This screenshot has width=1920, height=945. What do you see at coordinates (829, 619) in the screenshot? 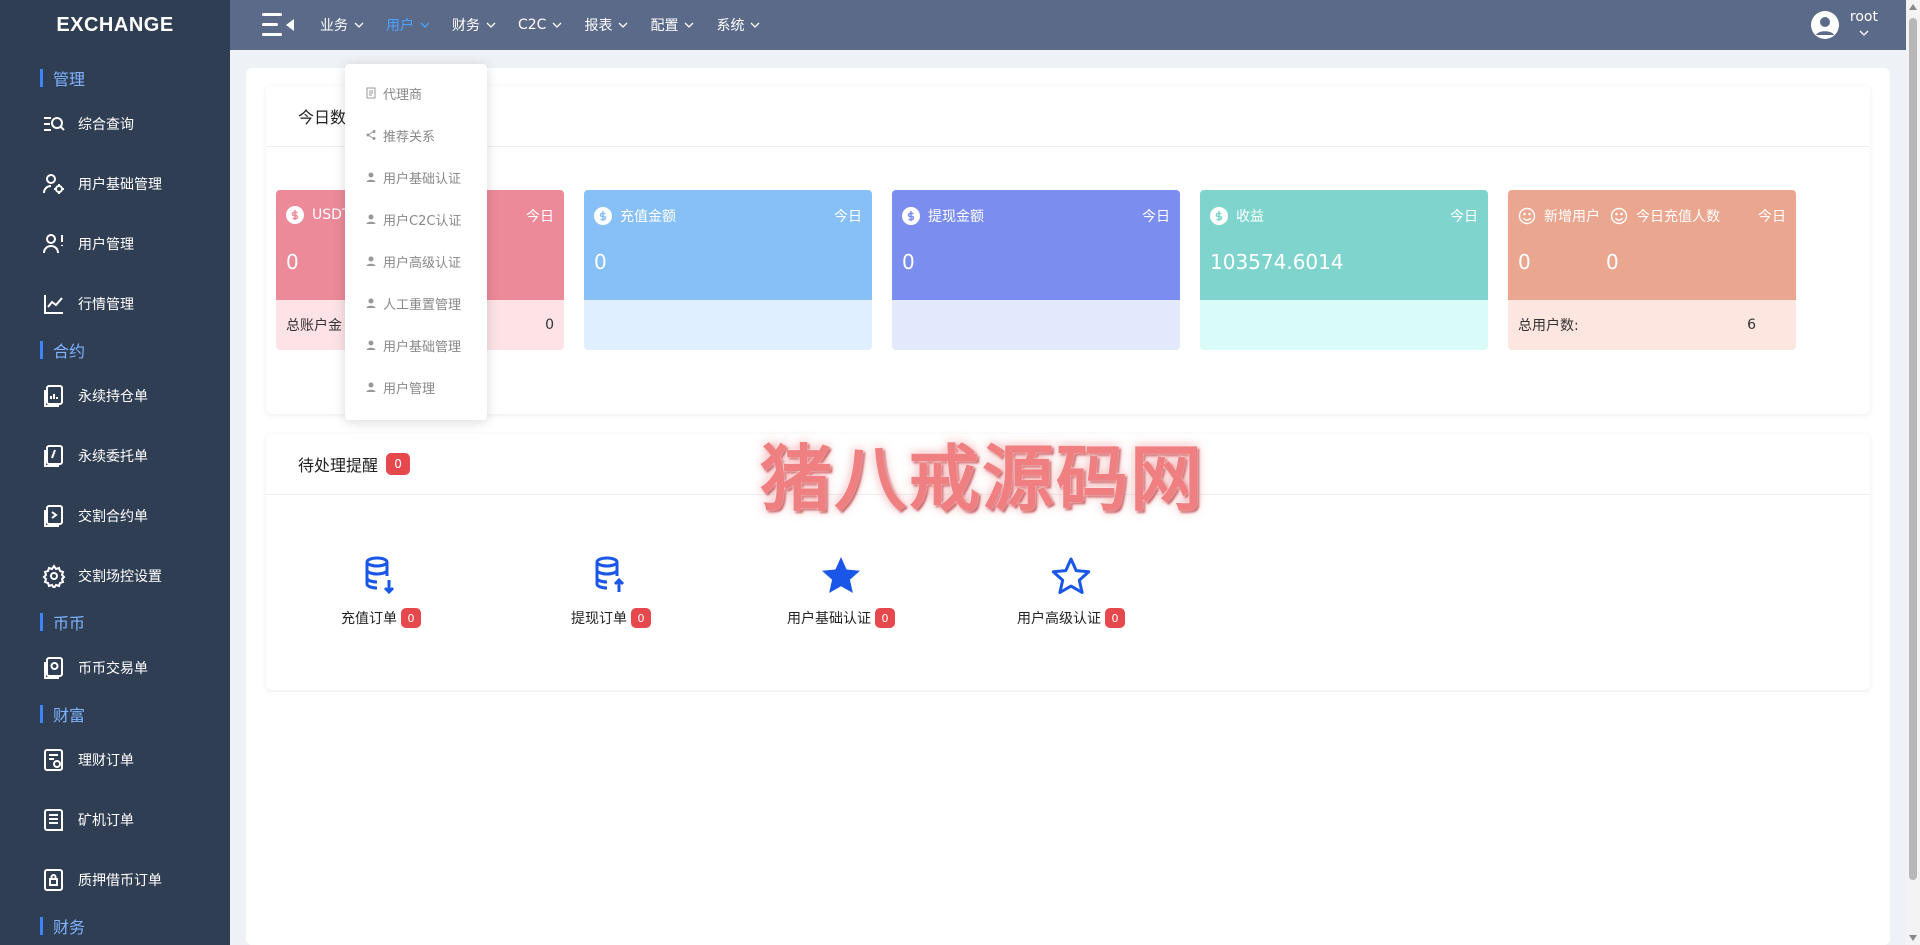
I see `todo-label: 用户基础认证` at bounding box center [829, 619].